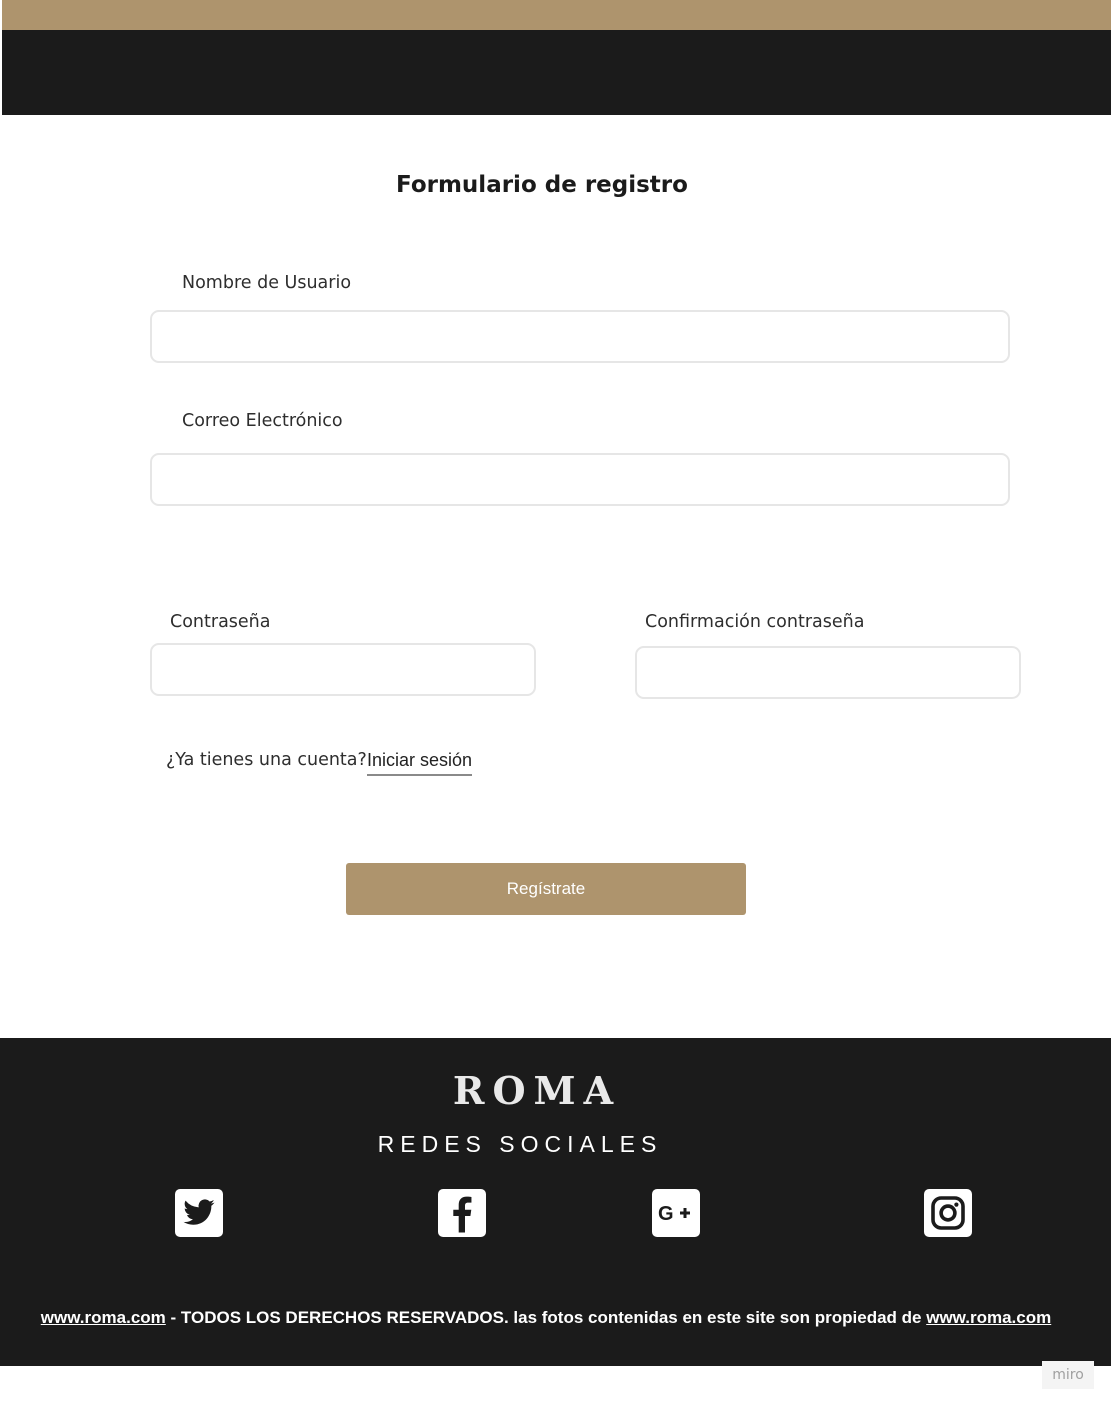 The image size is (1111, 1406). Describe the element at coordinates (556, 72) in the screenshot. I see `header-bar` at that location.